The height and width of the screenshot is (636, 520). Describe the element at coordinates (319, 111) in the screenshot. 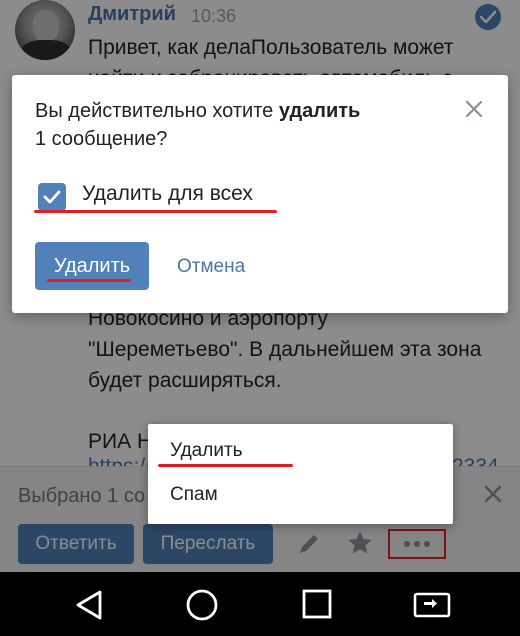

I see `dialog-message-bold: удалить` at that location.